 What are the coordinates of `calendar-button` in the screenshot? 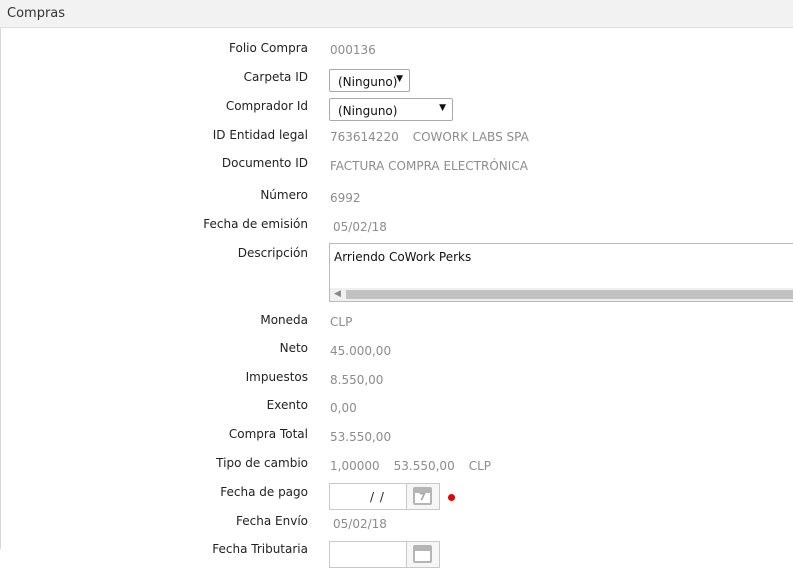 It's located at (422, 554).